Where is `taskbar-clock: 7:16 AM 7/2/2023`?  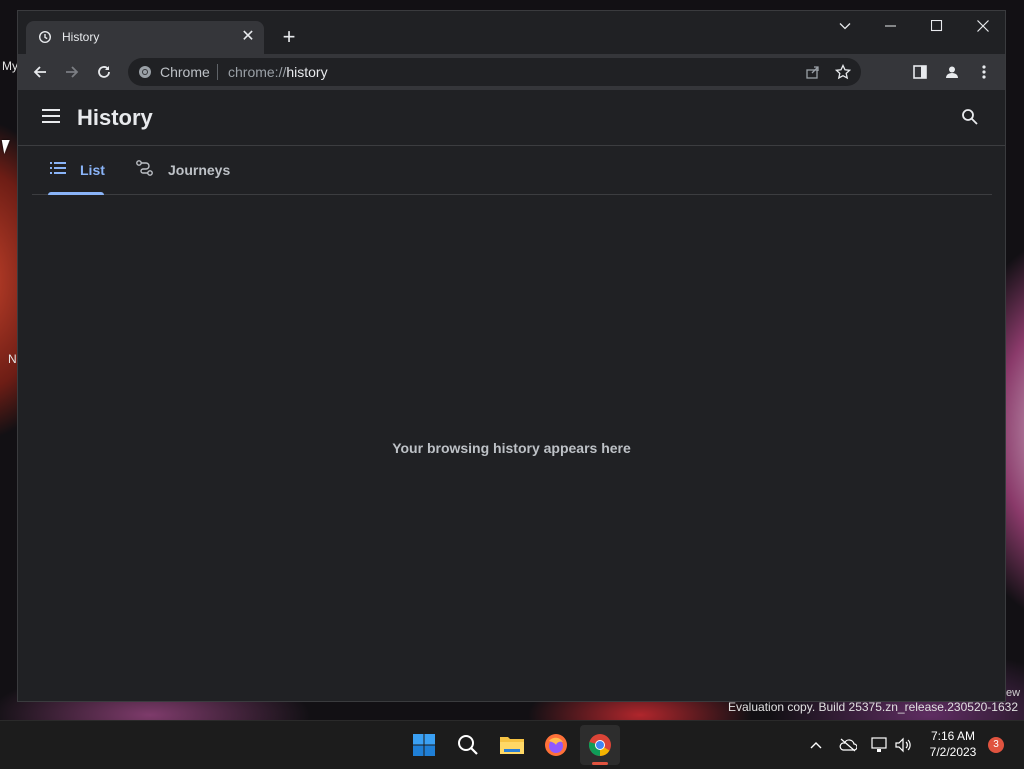 taskbar-clock: 7:16 AM 7/2/2023 is located at coordinates (953, 744).